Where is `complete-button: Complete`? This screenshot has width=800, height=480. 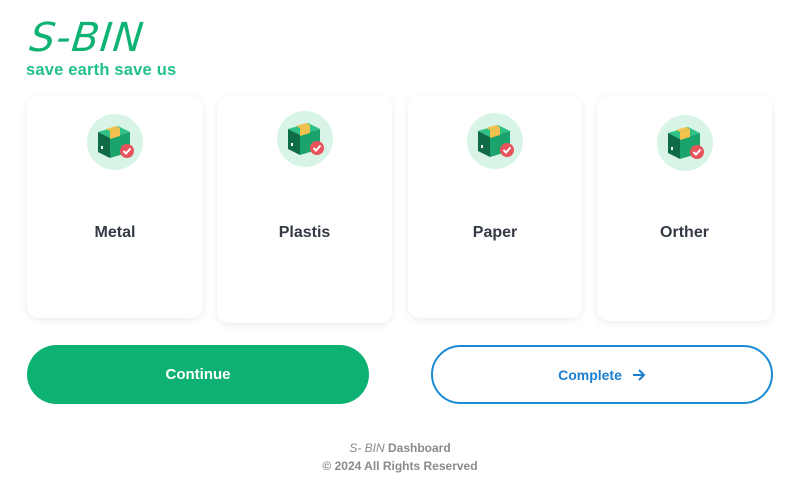 complete-button: Complete is located at coordinates (602, 374).